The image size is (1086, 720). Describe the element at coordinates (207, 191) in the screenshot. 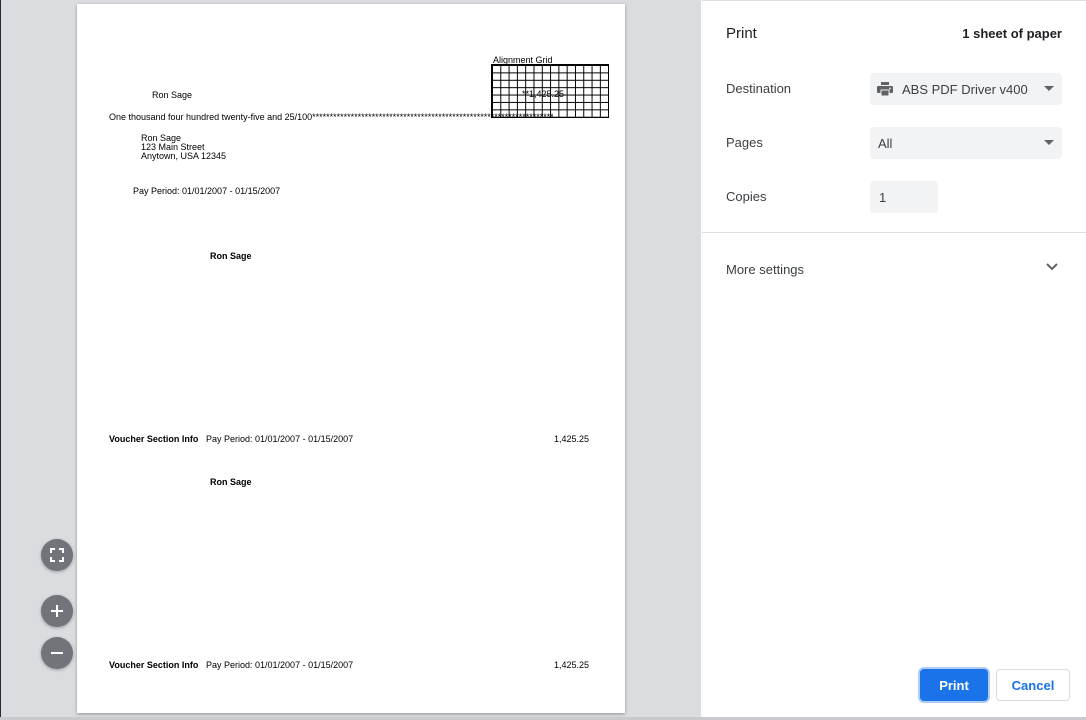

I see `pay-period: Pay Period: 01/01/2007 - 01/15/2007` at that location.